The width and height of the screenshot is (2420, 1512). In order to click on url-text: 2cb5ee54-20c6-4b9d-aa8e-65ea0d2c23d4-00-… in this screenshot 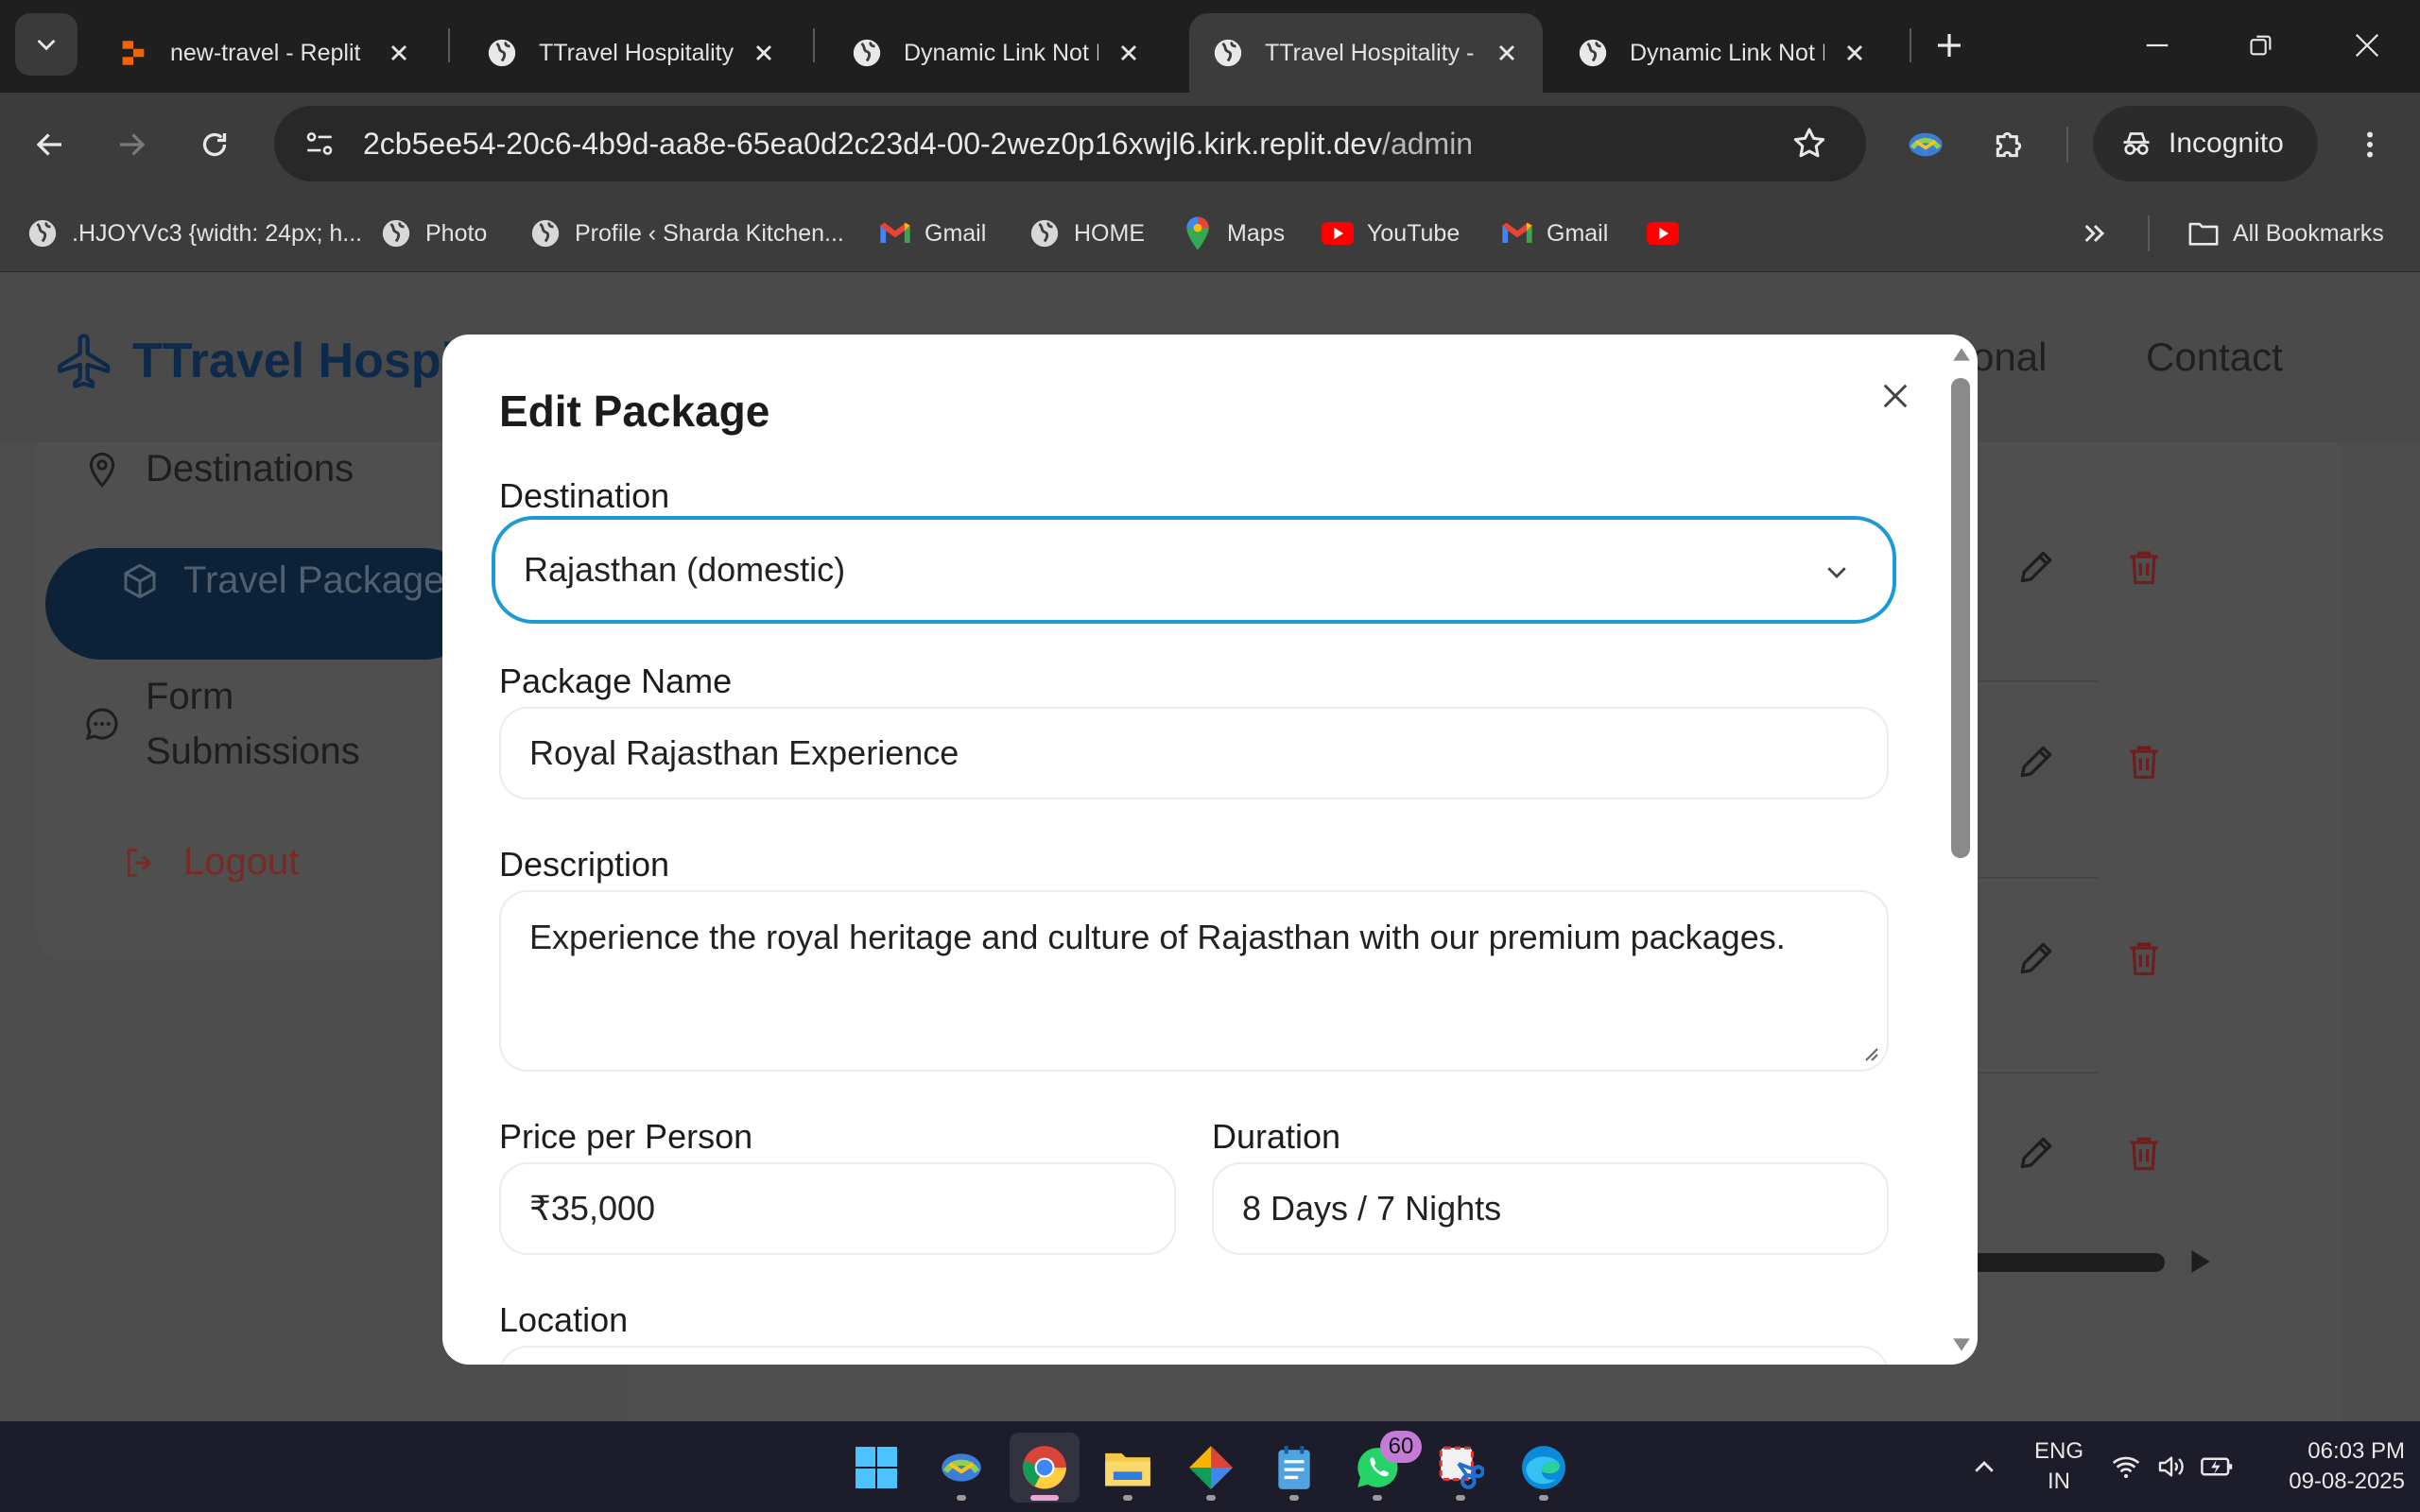, I will do `click(918, 144)`.